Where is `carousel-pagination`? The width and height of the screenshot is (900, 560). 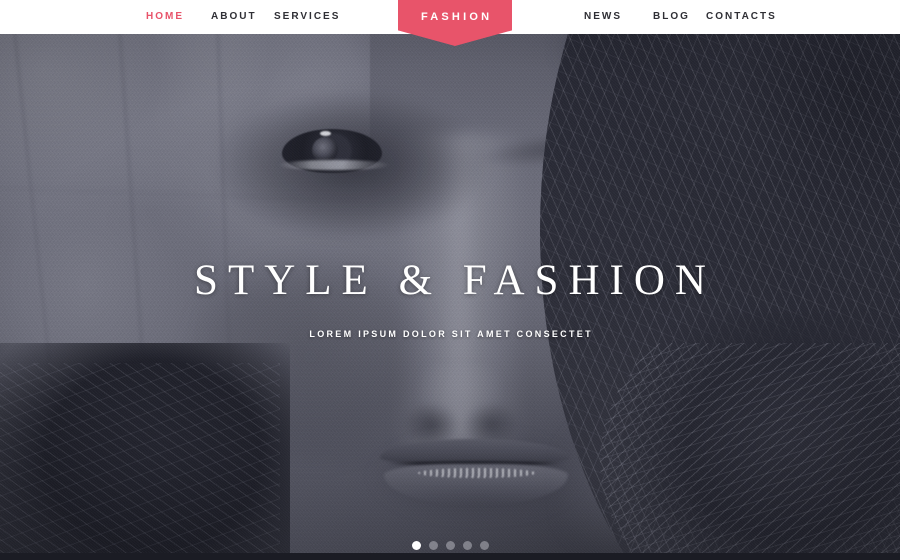
carousel-pagination is located at coordinates (450, 545).